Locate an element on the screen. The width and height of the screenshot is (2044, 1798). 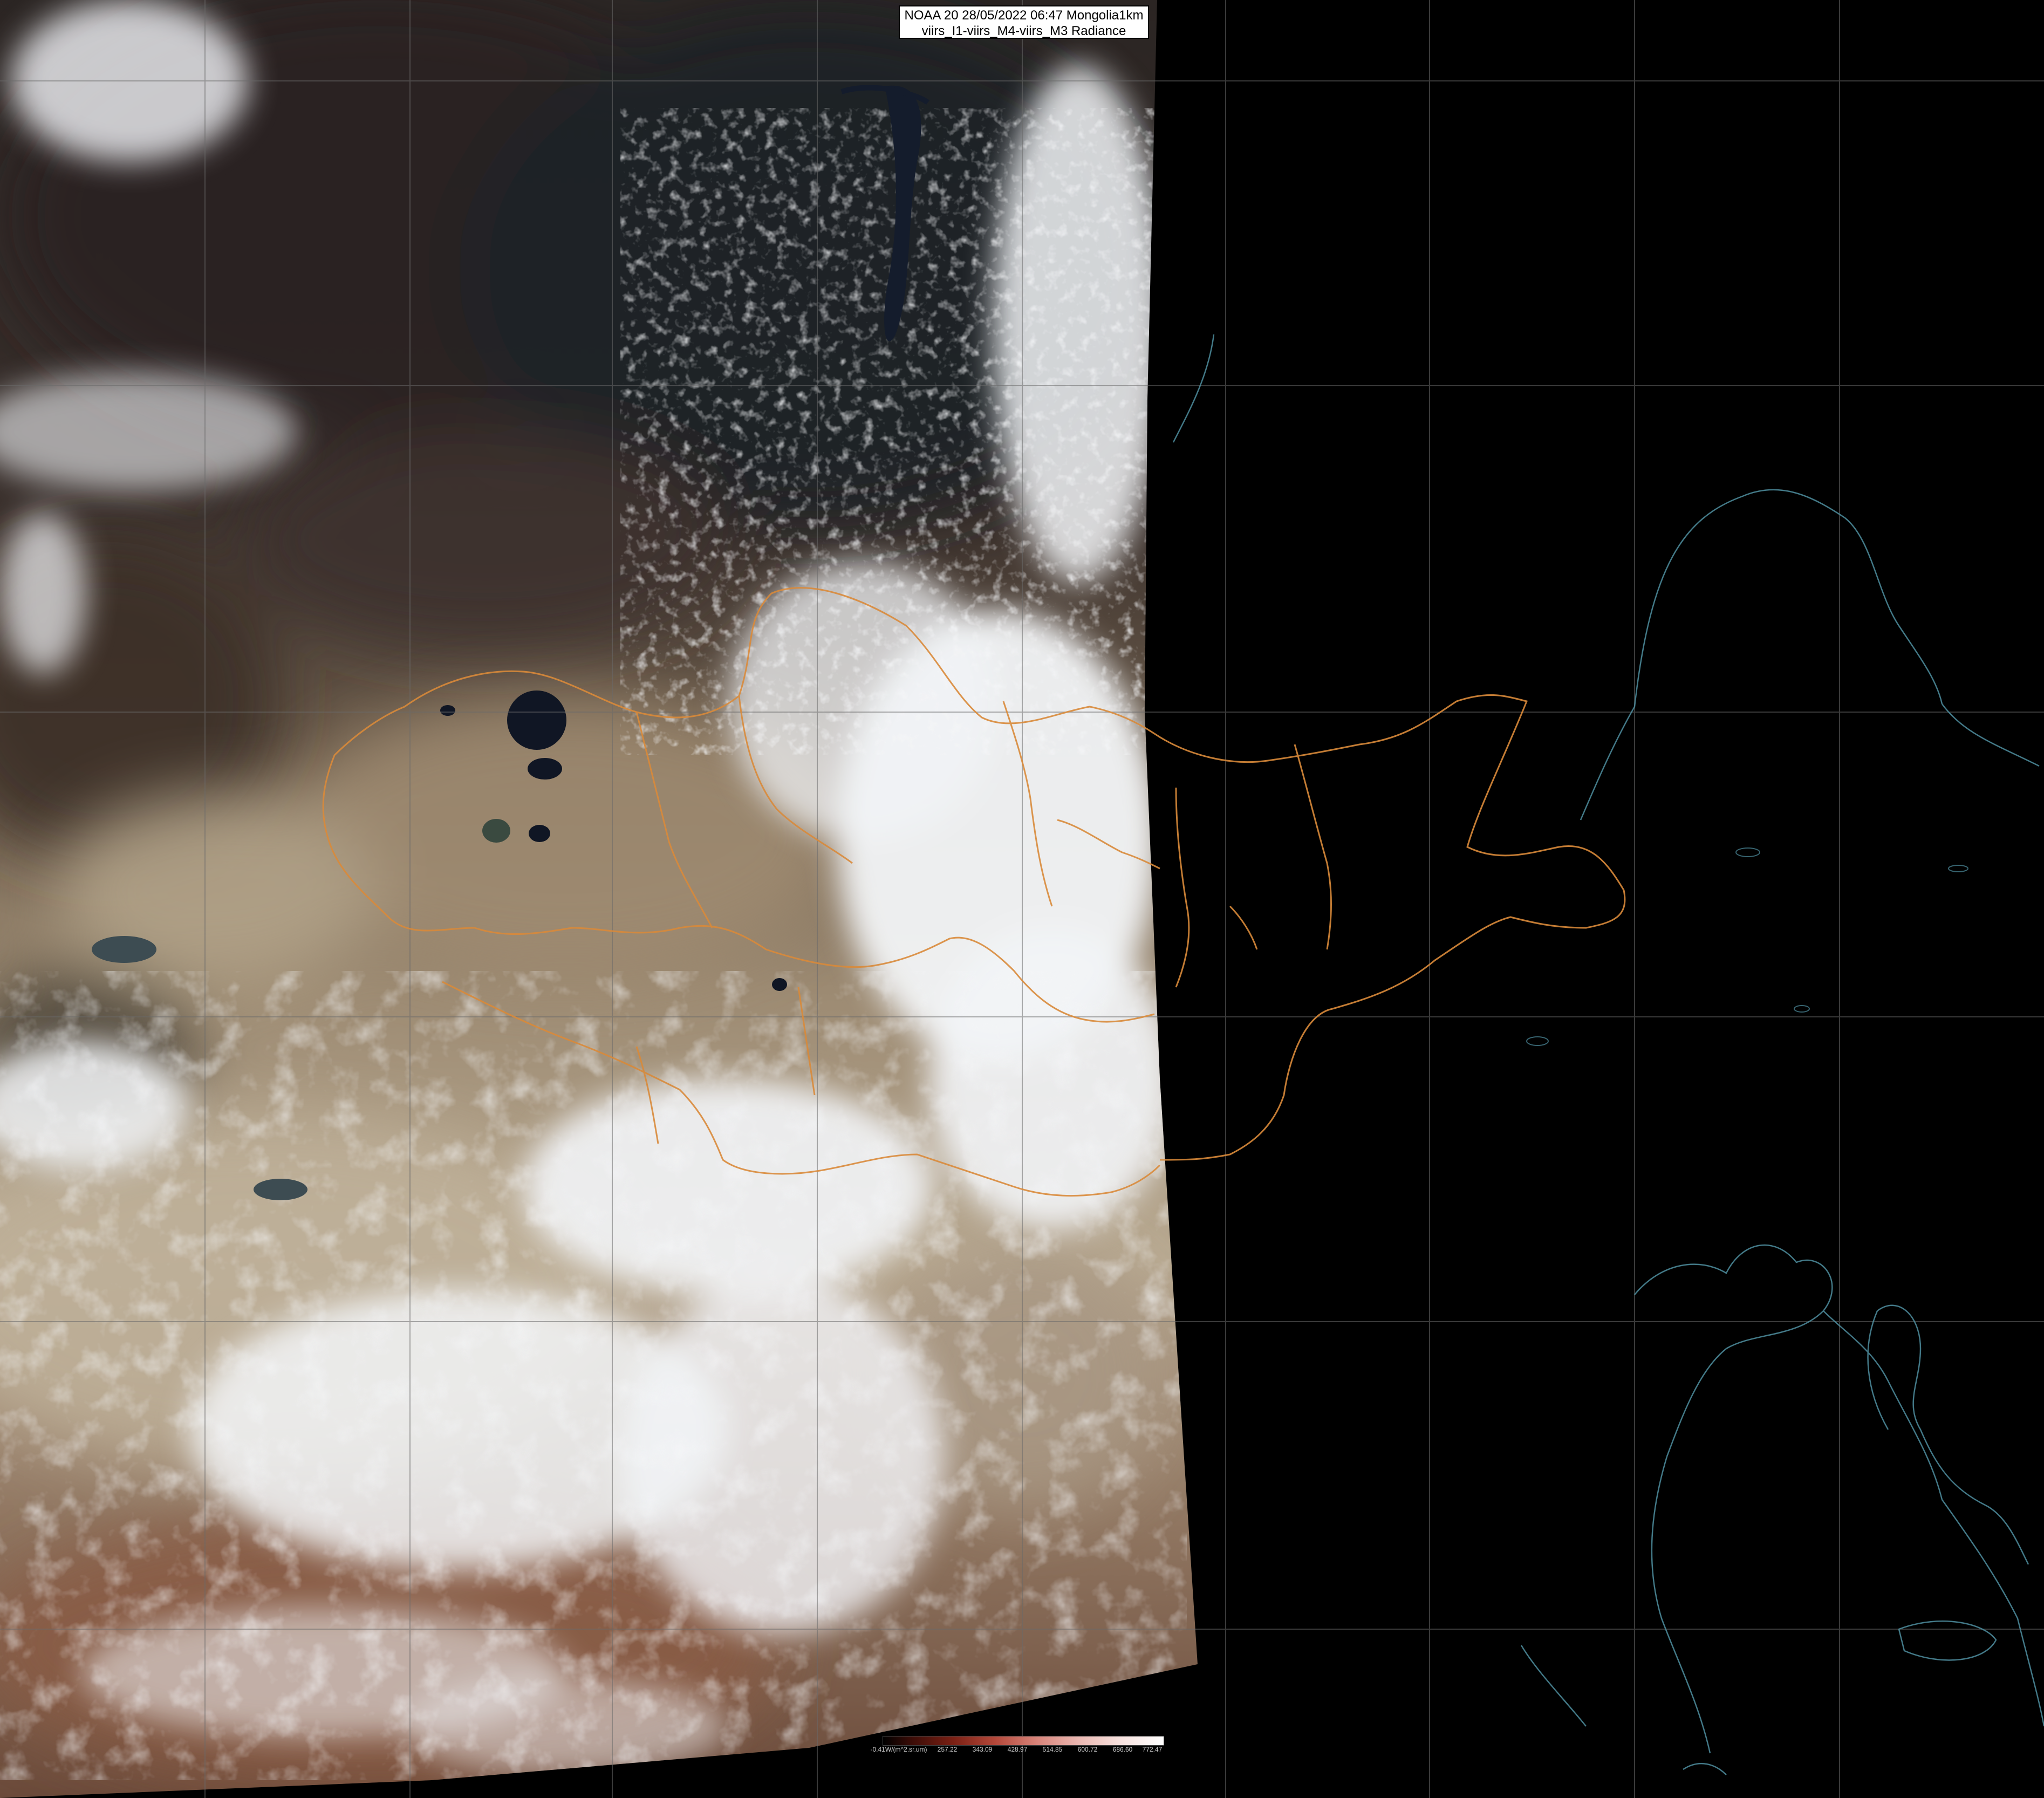
legend-colorbar is located at coordinates (1023, 1741).